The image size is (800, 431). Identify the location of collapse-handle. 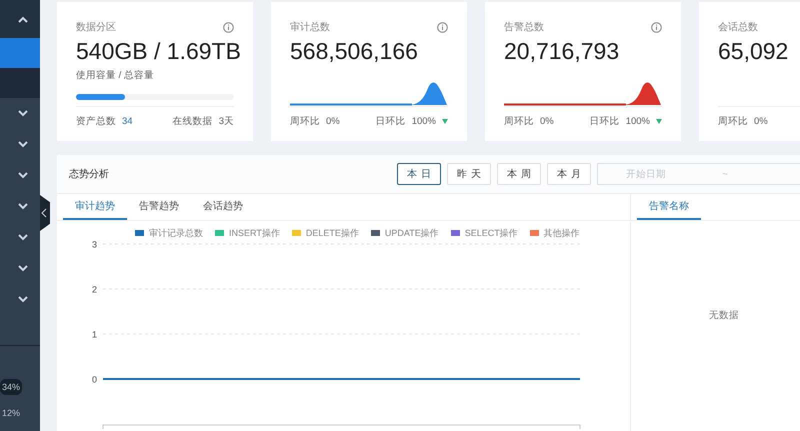
(45, 213).